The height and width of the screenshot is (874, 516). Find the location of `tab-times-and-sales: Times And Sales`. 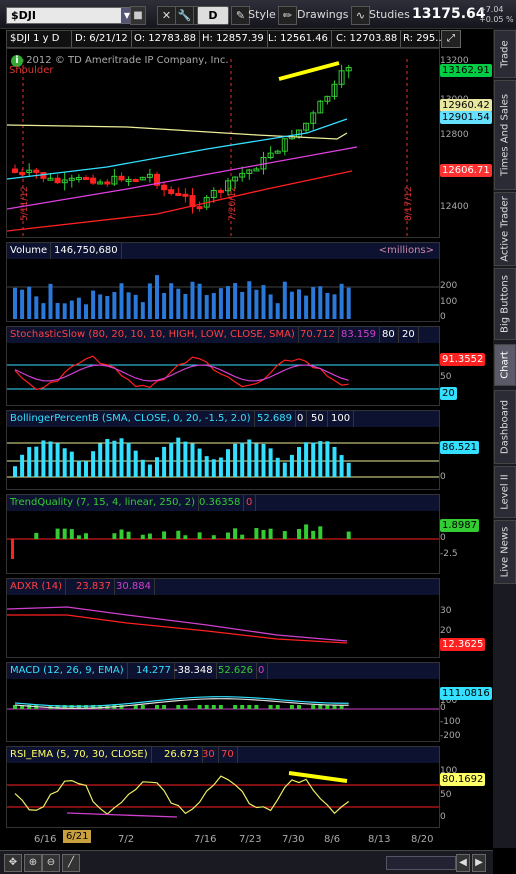

tab-times-and-sales: Times And Sales is located at coordinates (505, 135).